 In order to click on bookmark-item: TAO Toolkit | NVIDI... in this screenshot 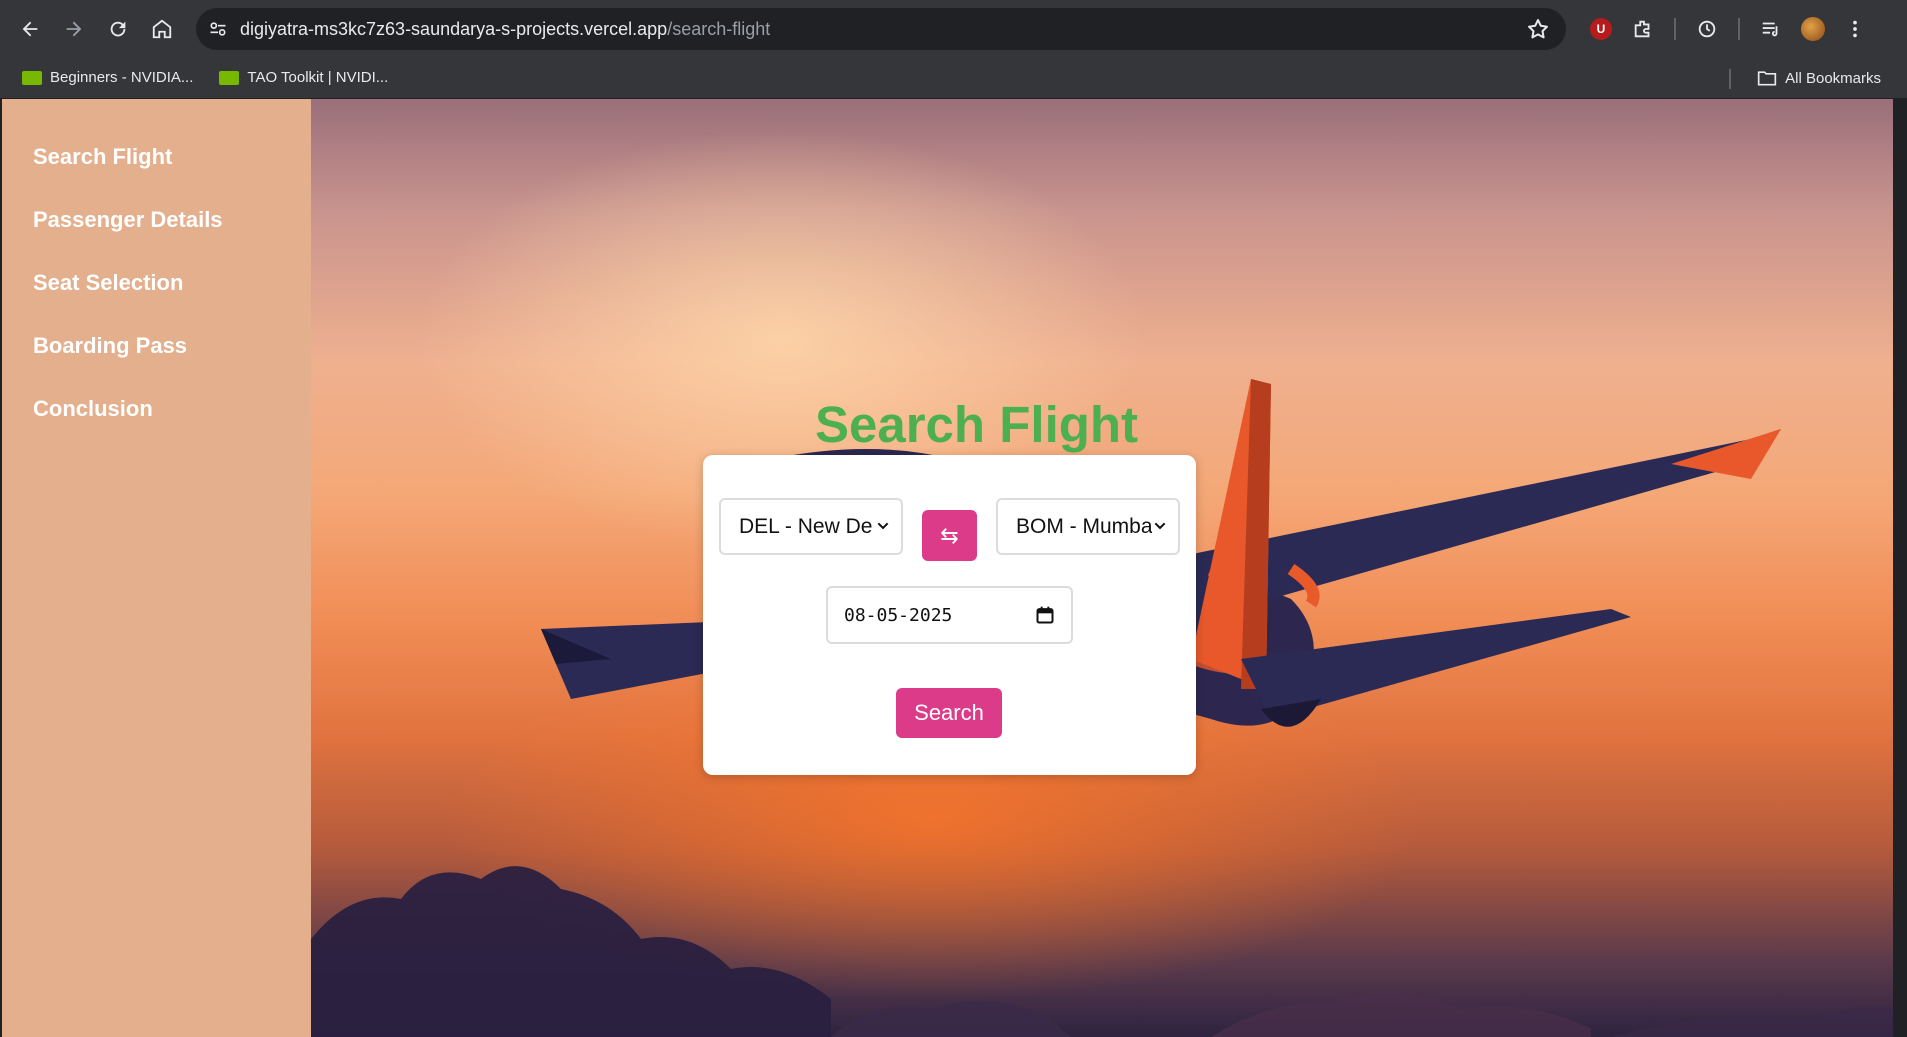, I will do `click(303, 78)`.